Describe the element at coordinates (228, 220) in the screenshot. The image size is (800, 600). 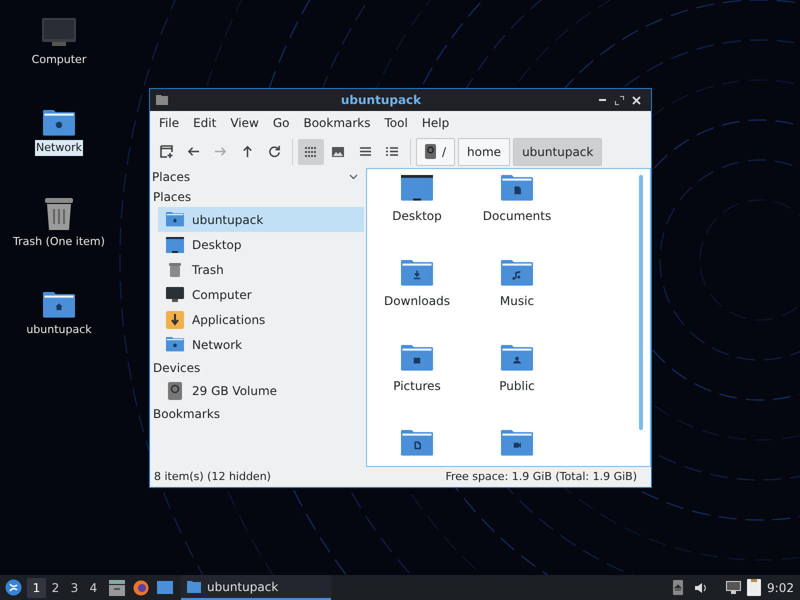
I see `place-label: ubuntupack` at that location.